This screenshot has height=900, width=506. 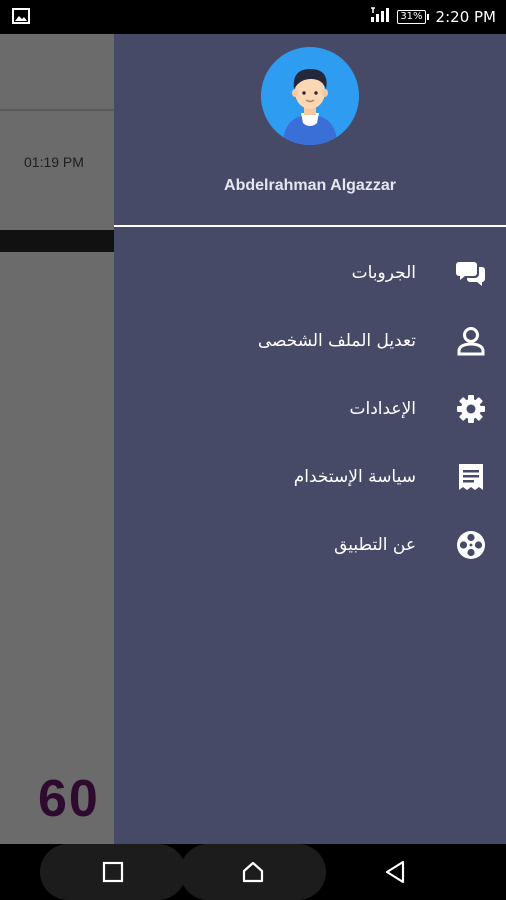 I want to click on gear-icon, so click(x=471, y=409).